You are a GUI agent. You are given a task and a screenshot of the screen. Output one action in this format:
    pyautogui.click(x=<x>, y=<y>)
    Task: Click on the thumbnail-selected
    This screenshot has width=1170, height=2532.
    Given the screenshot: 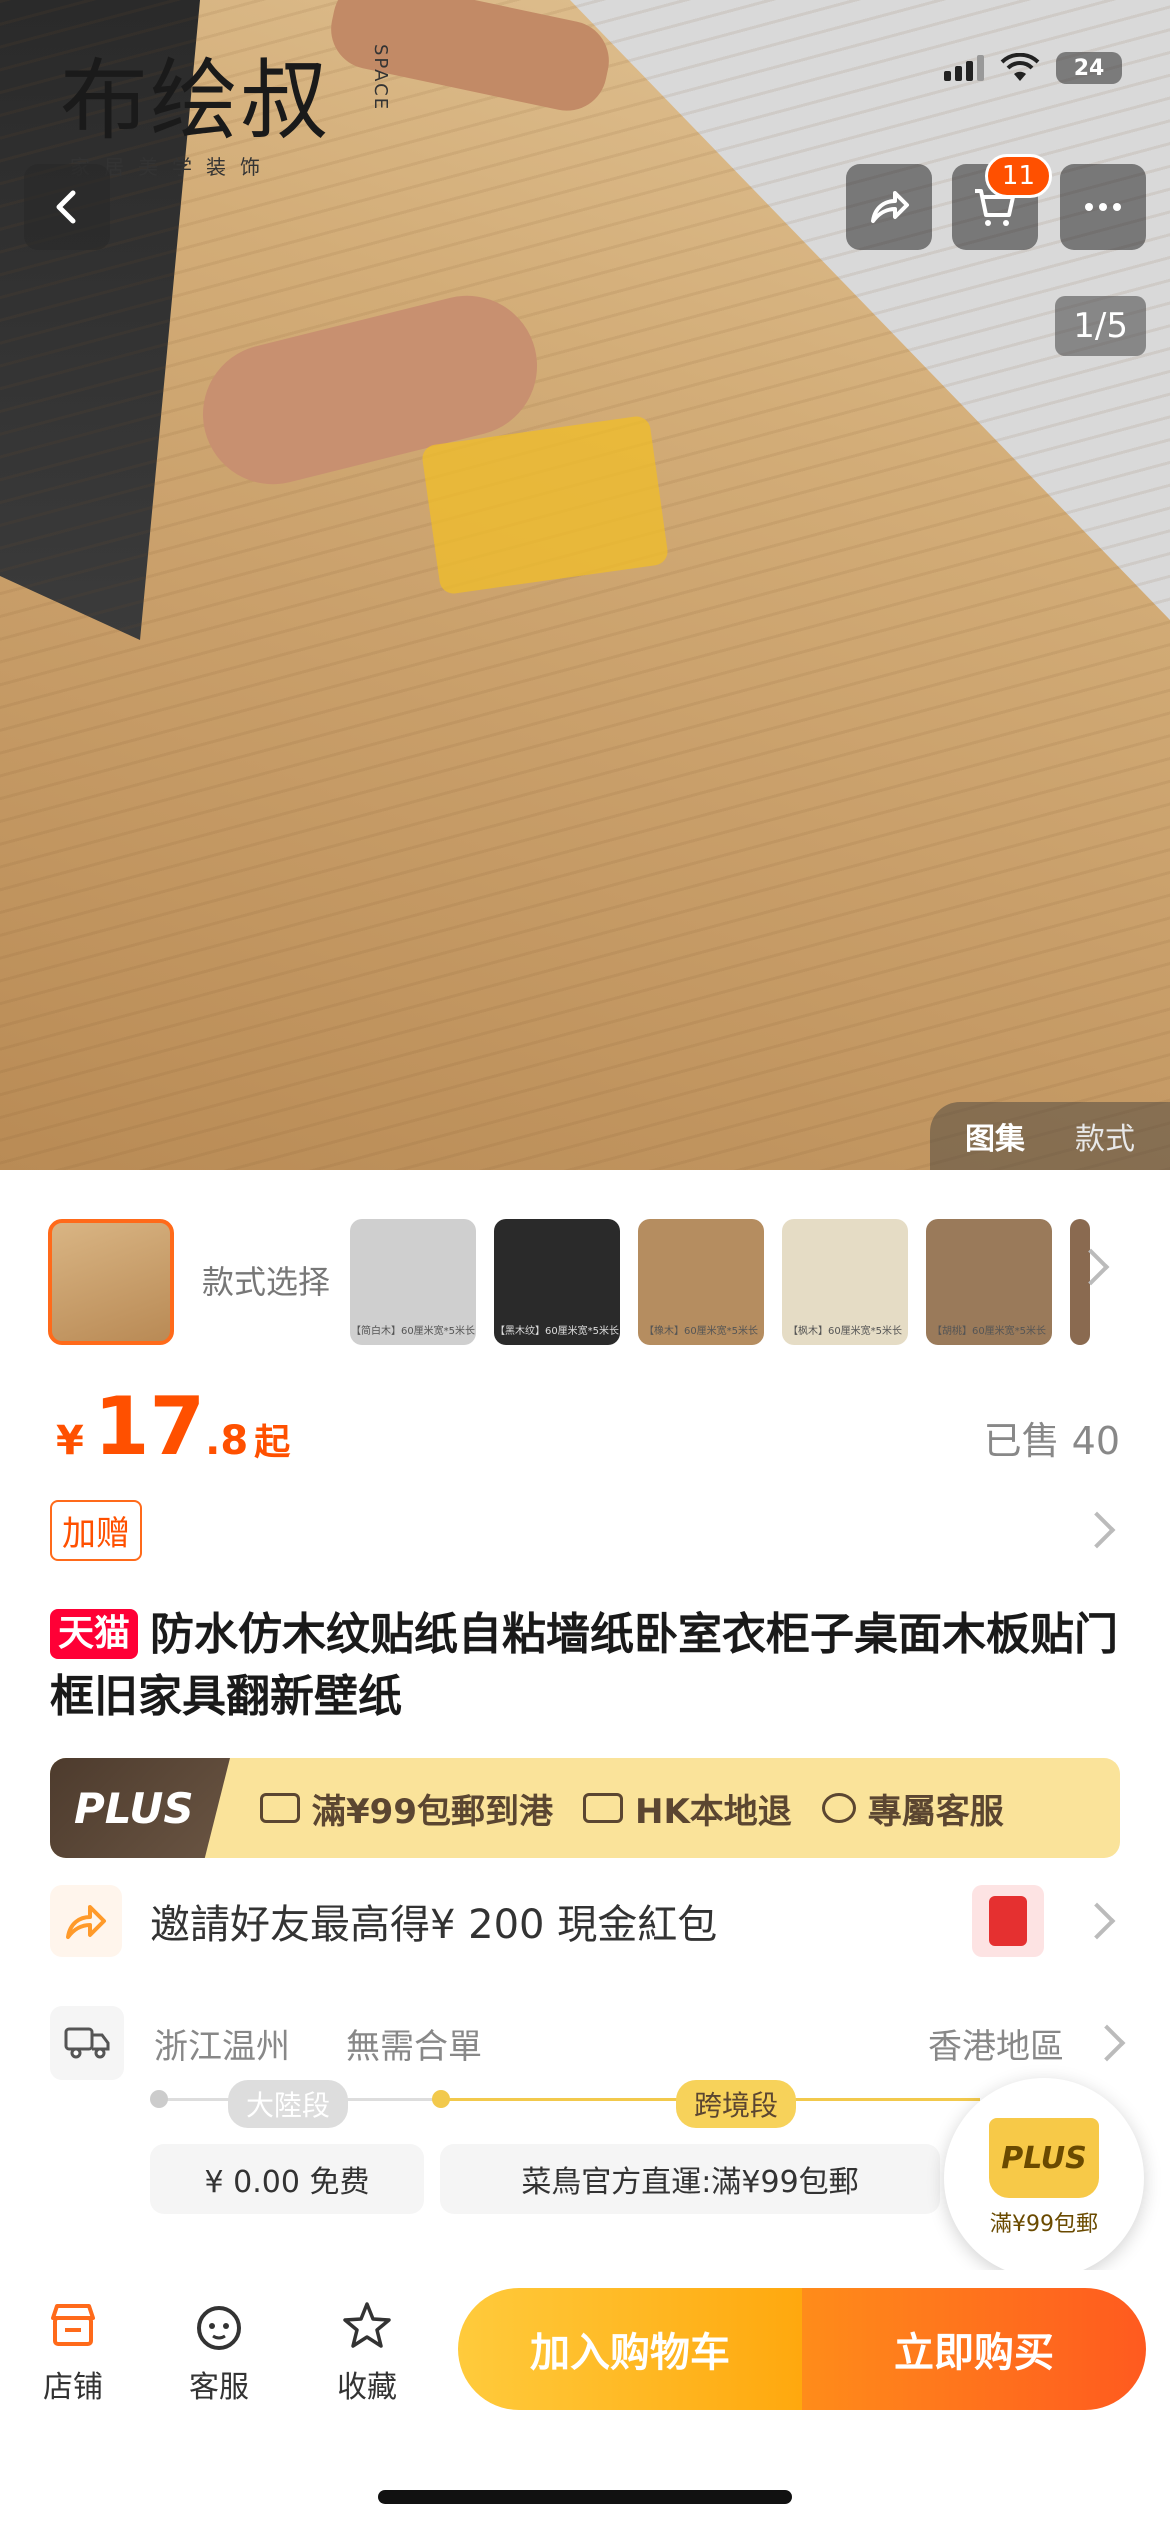 What is the action you would take?
    pyautogui.click(x=111, y=1282)
    